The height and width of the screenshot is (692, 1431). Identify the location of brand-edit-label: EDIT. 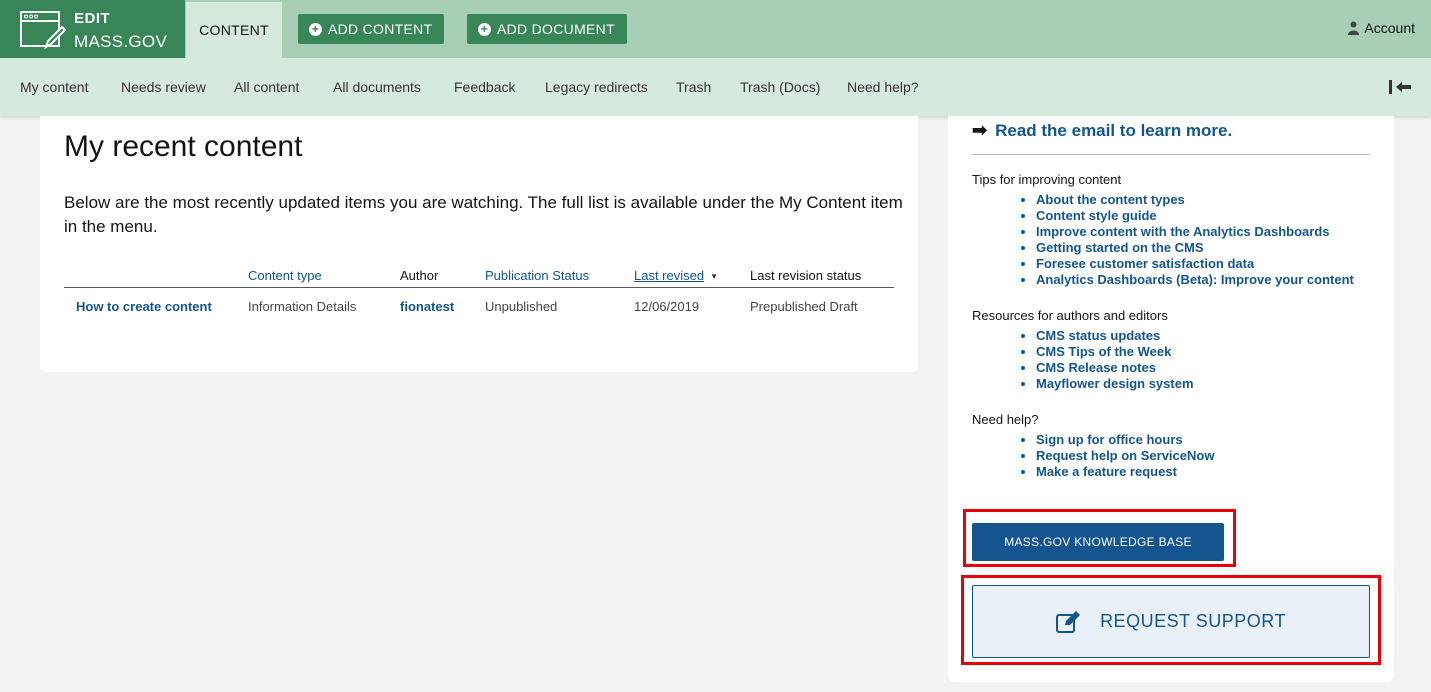
(92, 18).